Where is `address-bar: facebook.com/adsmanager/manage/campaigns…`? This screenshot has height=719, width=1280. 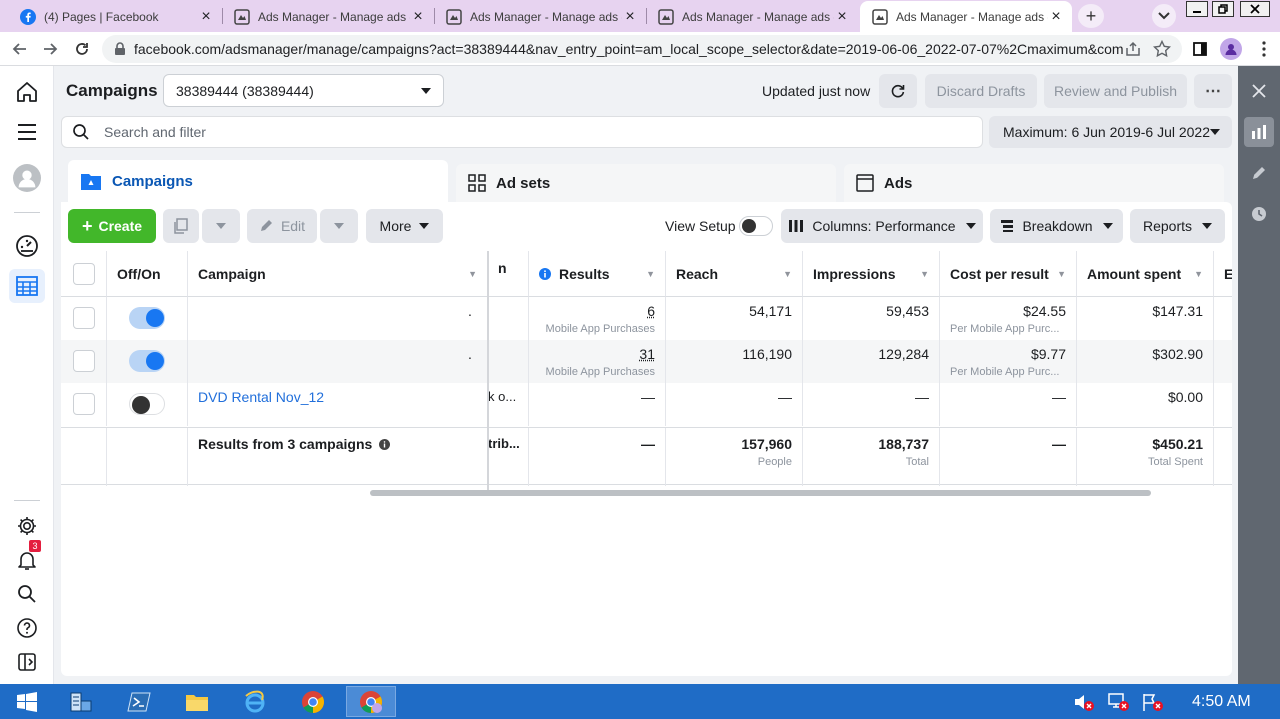
address-bar: facebook.com/adsmanager/manage/campaigns… is located at coordinates (640, 49).